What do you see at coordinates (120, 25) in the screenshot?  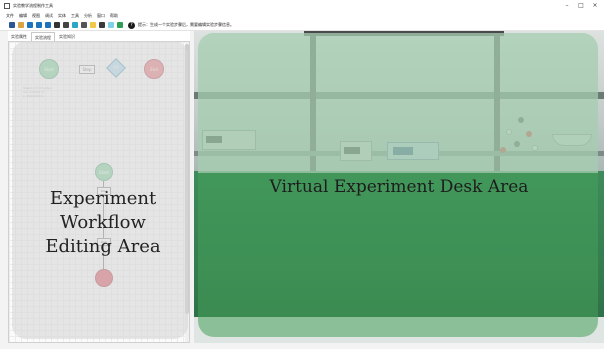 I see `green-tile-icon` at bounding box center [120, 25].